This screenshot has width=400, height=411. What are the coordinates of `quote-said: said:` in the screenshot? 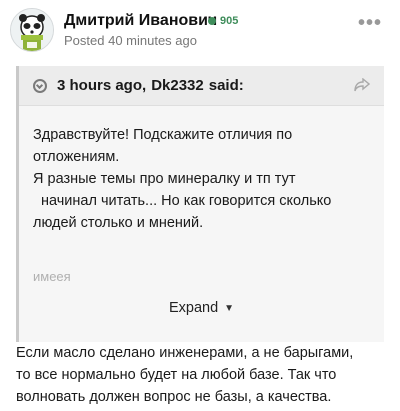 It's located at (226, 85).